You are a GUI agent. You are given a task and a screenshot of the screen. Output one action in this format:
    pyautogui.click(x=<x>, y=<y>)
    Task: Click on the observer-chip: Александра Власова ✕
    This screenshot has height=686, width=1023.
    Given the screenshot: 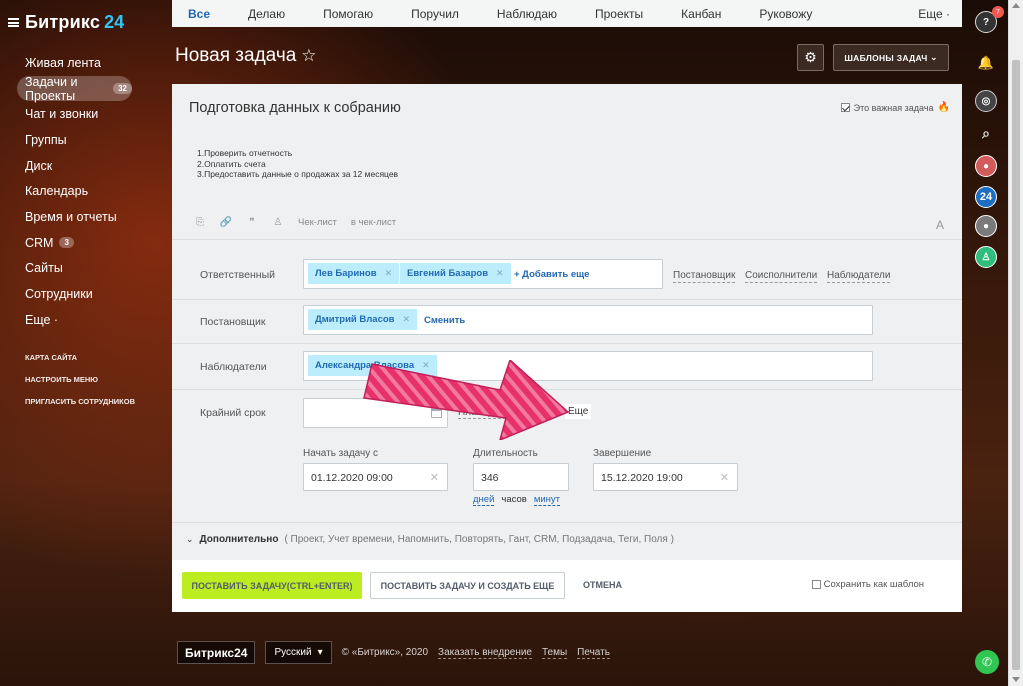 What is the action you would take?
    pyautogui.click(x=372, y=365)
    